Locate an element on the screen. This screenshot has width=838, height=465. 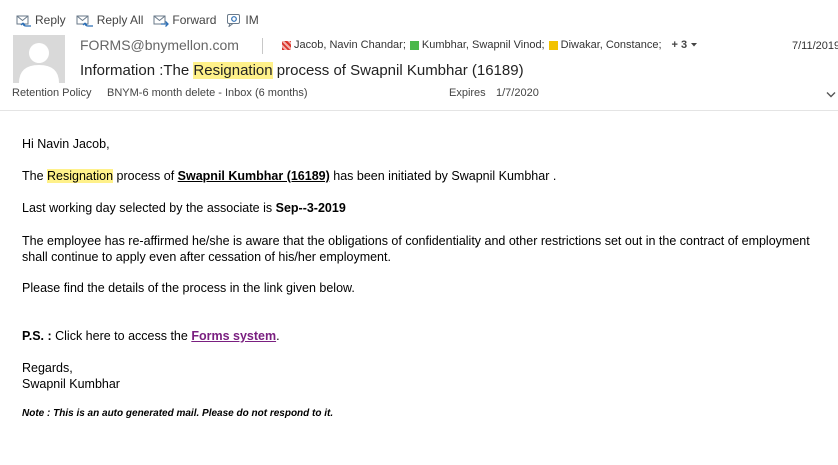
last-working-day: Sep--3-2019 is located at coordinates (310, 208).